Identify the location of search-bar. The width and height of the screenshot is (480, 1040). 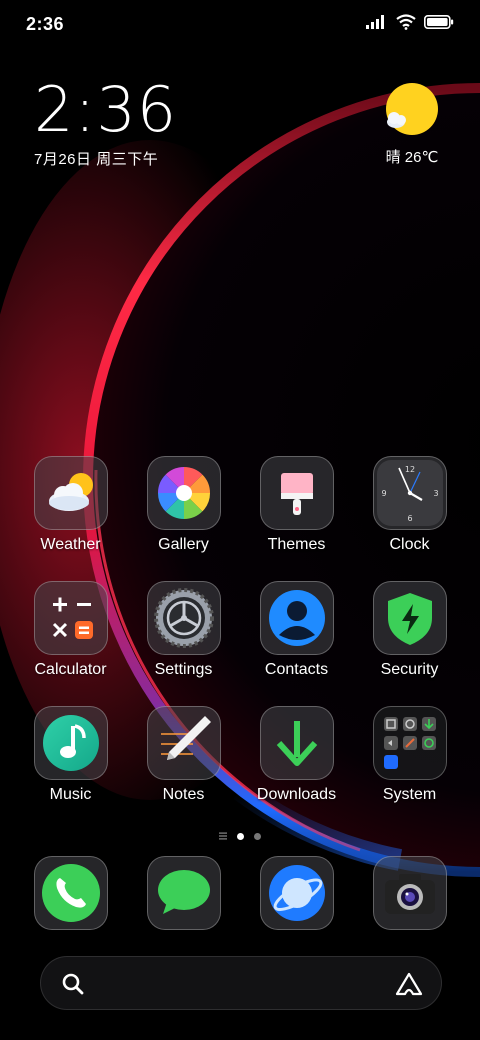
(241, 983).